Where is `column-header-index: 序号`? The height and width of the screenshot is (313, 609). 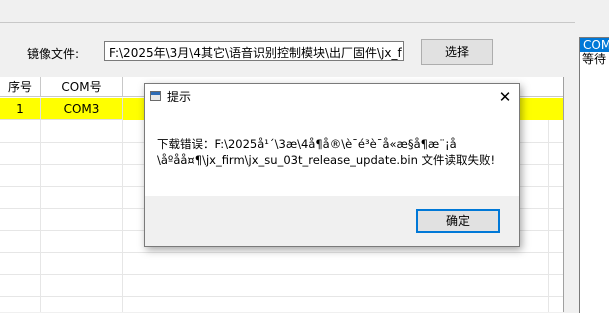 column-header-index: 序号 is located at coordinates (20, 87).